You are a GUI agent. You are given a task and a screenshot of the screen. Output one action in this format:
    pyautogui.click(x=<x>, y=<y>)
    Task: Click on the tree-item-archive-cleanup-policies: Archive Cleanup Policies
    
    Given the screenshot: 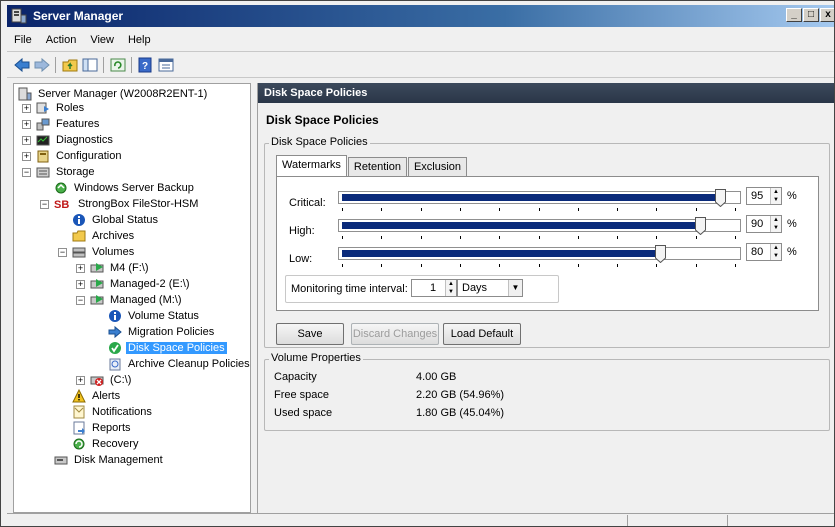 What is the action you would take?
    pyautogui.click(x=179, y=364)
    